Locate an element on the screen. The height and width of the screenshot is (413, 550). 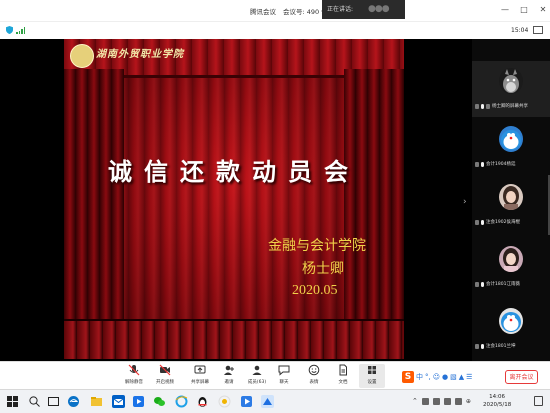
emoji-label: 表情 is located at coordinates (314, 382).